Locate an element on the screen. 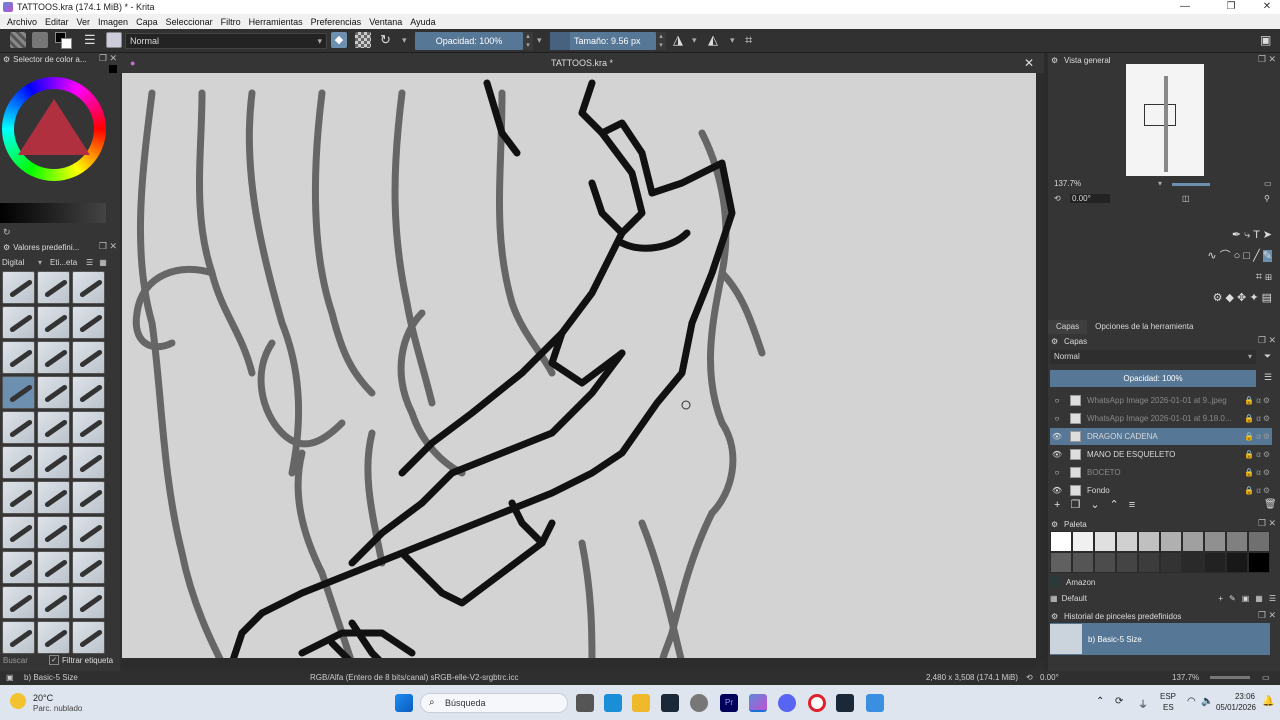 The image size is (1280, 720). brush-preset-icon is located at coordinates (114, 40).